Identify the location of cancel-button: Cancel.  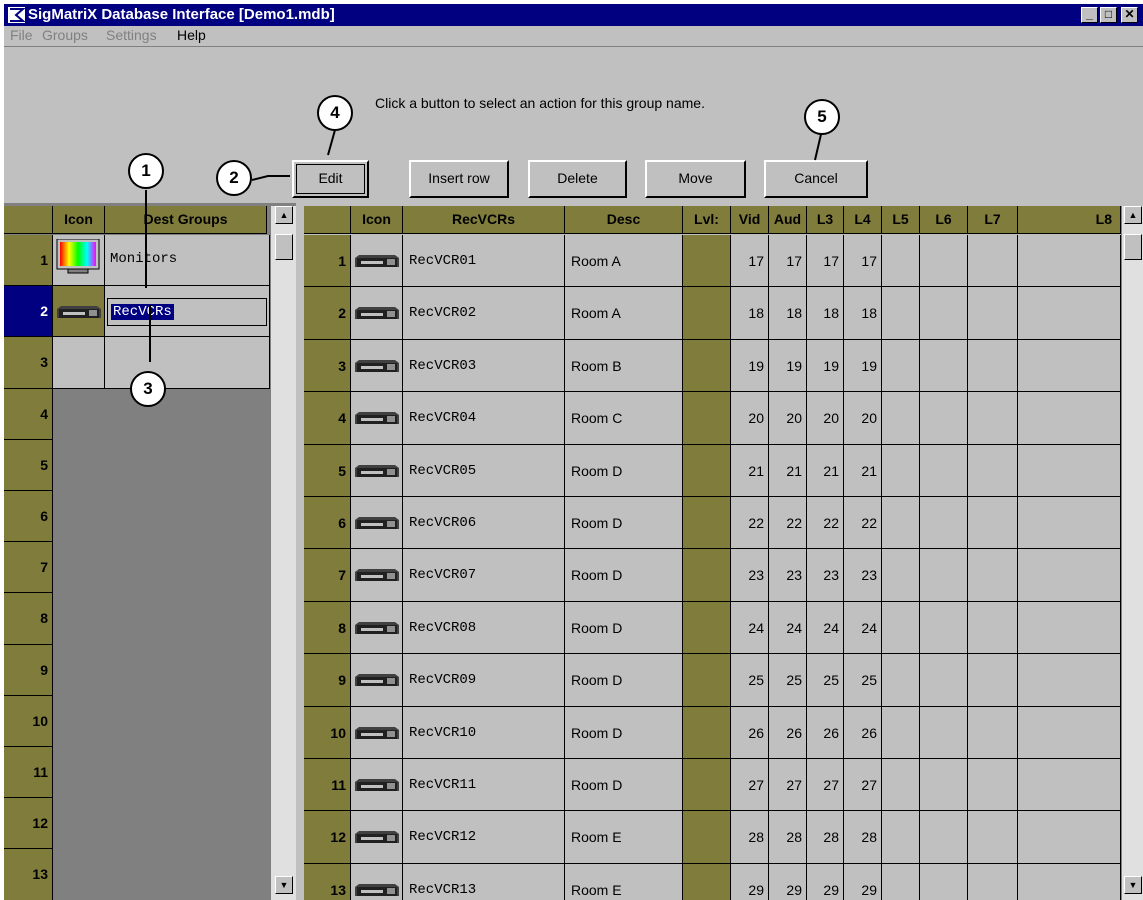
(816, 179).